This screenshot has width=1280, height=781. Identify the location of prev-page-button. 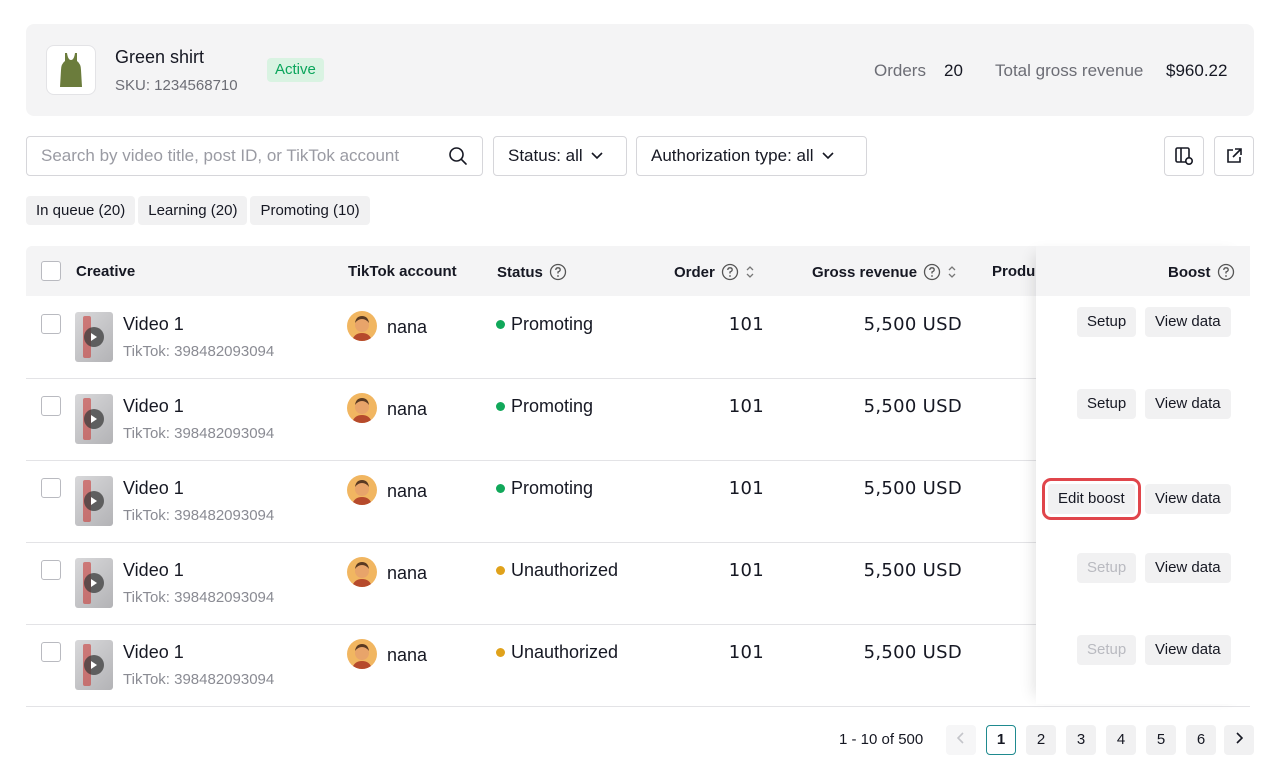
(961, 740).